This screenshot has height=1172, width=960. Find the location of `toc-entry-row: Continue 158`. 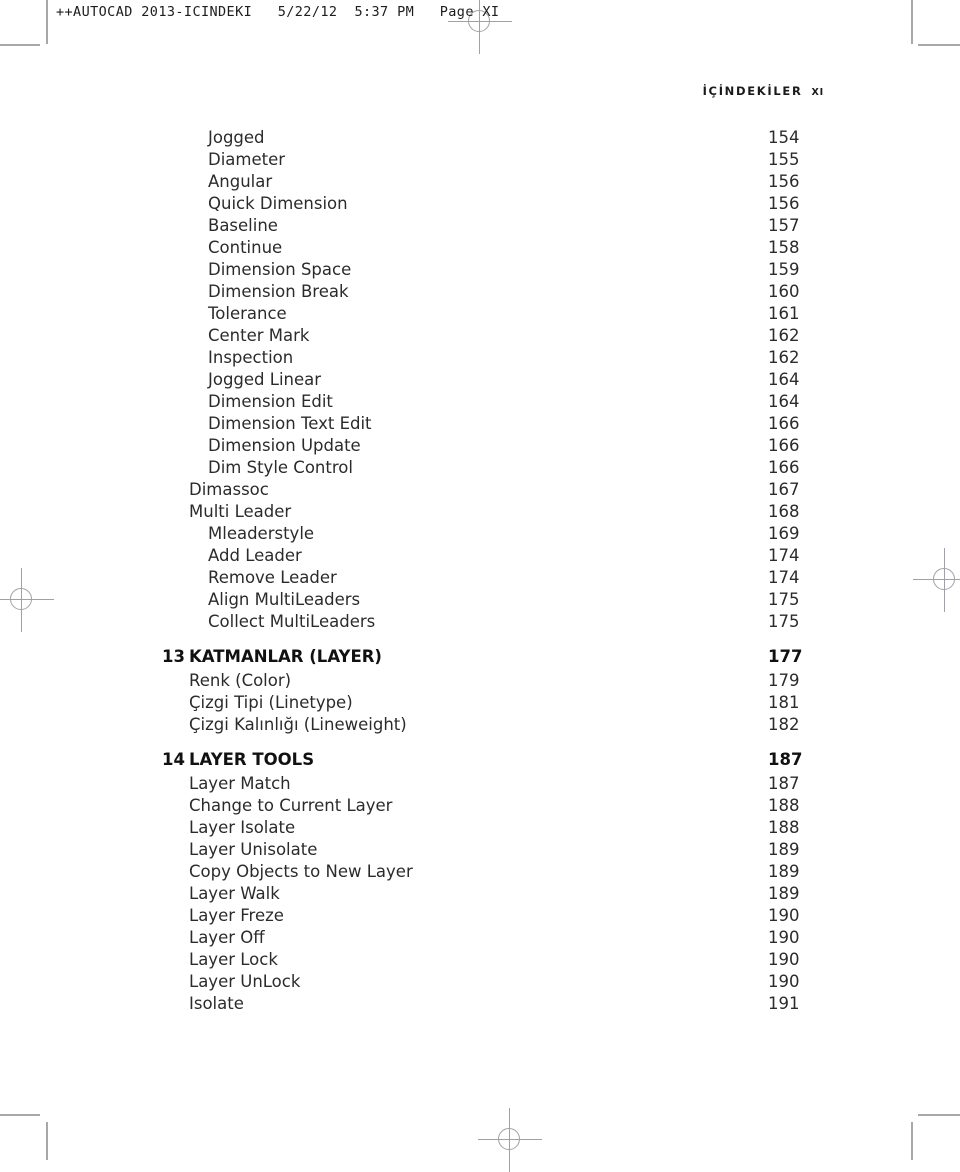

toc-entry-row: Continue 158 is located at coordinates (480, 248).